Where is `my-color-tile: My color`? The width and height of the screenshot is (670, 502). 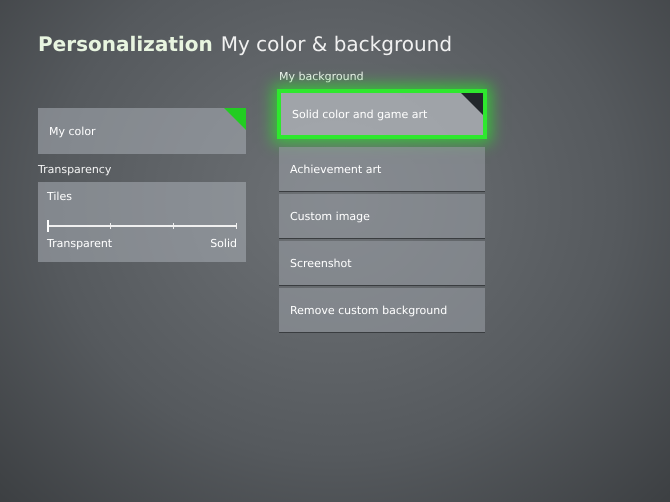 my-color-tile: My color is located at coordinates (142, 131).